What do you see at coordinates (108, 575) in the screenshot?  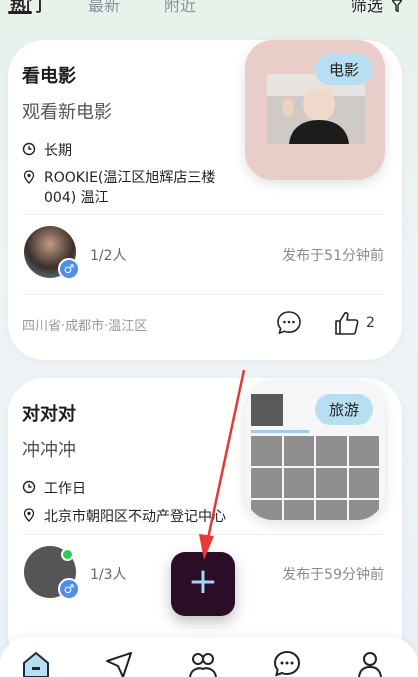 I see `participant-count: 1/3人` at bounding box center [108, 575].